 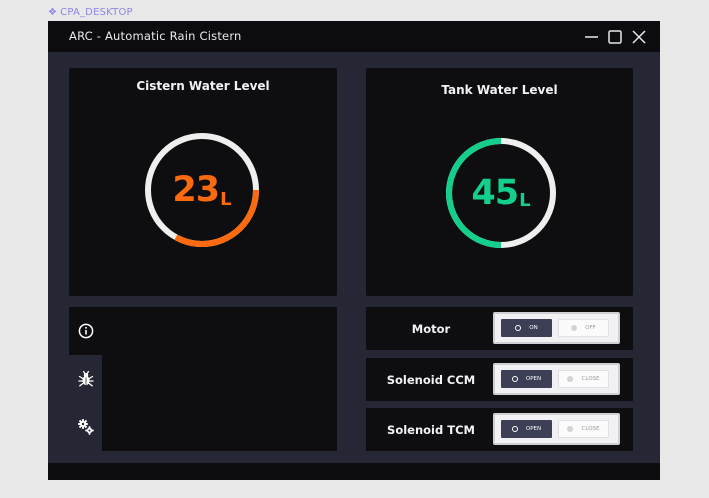 I want to click on minimize-icon, so click(x=591, y=37).